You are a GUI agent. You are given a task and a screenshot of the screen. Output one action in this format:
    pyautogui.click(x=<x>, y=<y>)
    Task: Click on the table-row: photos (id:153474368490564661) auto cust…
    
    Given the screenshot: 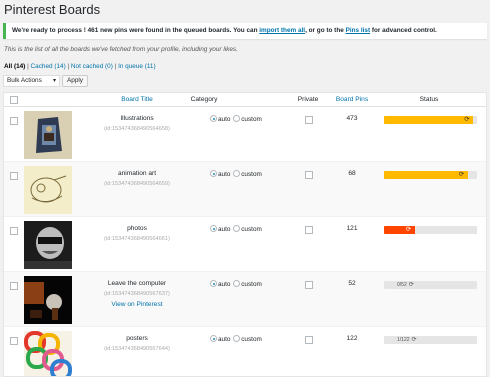 What is the action you would take?
    pyautogui.click(x=245, y=244)
    